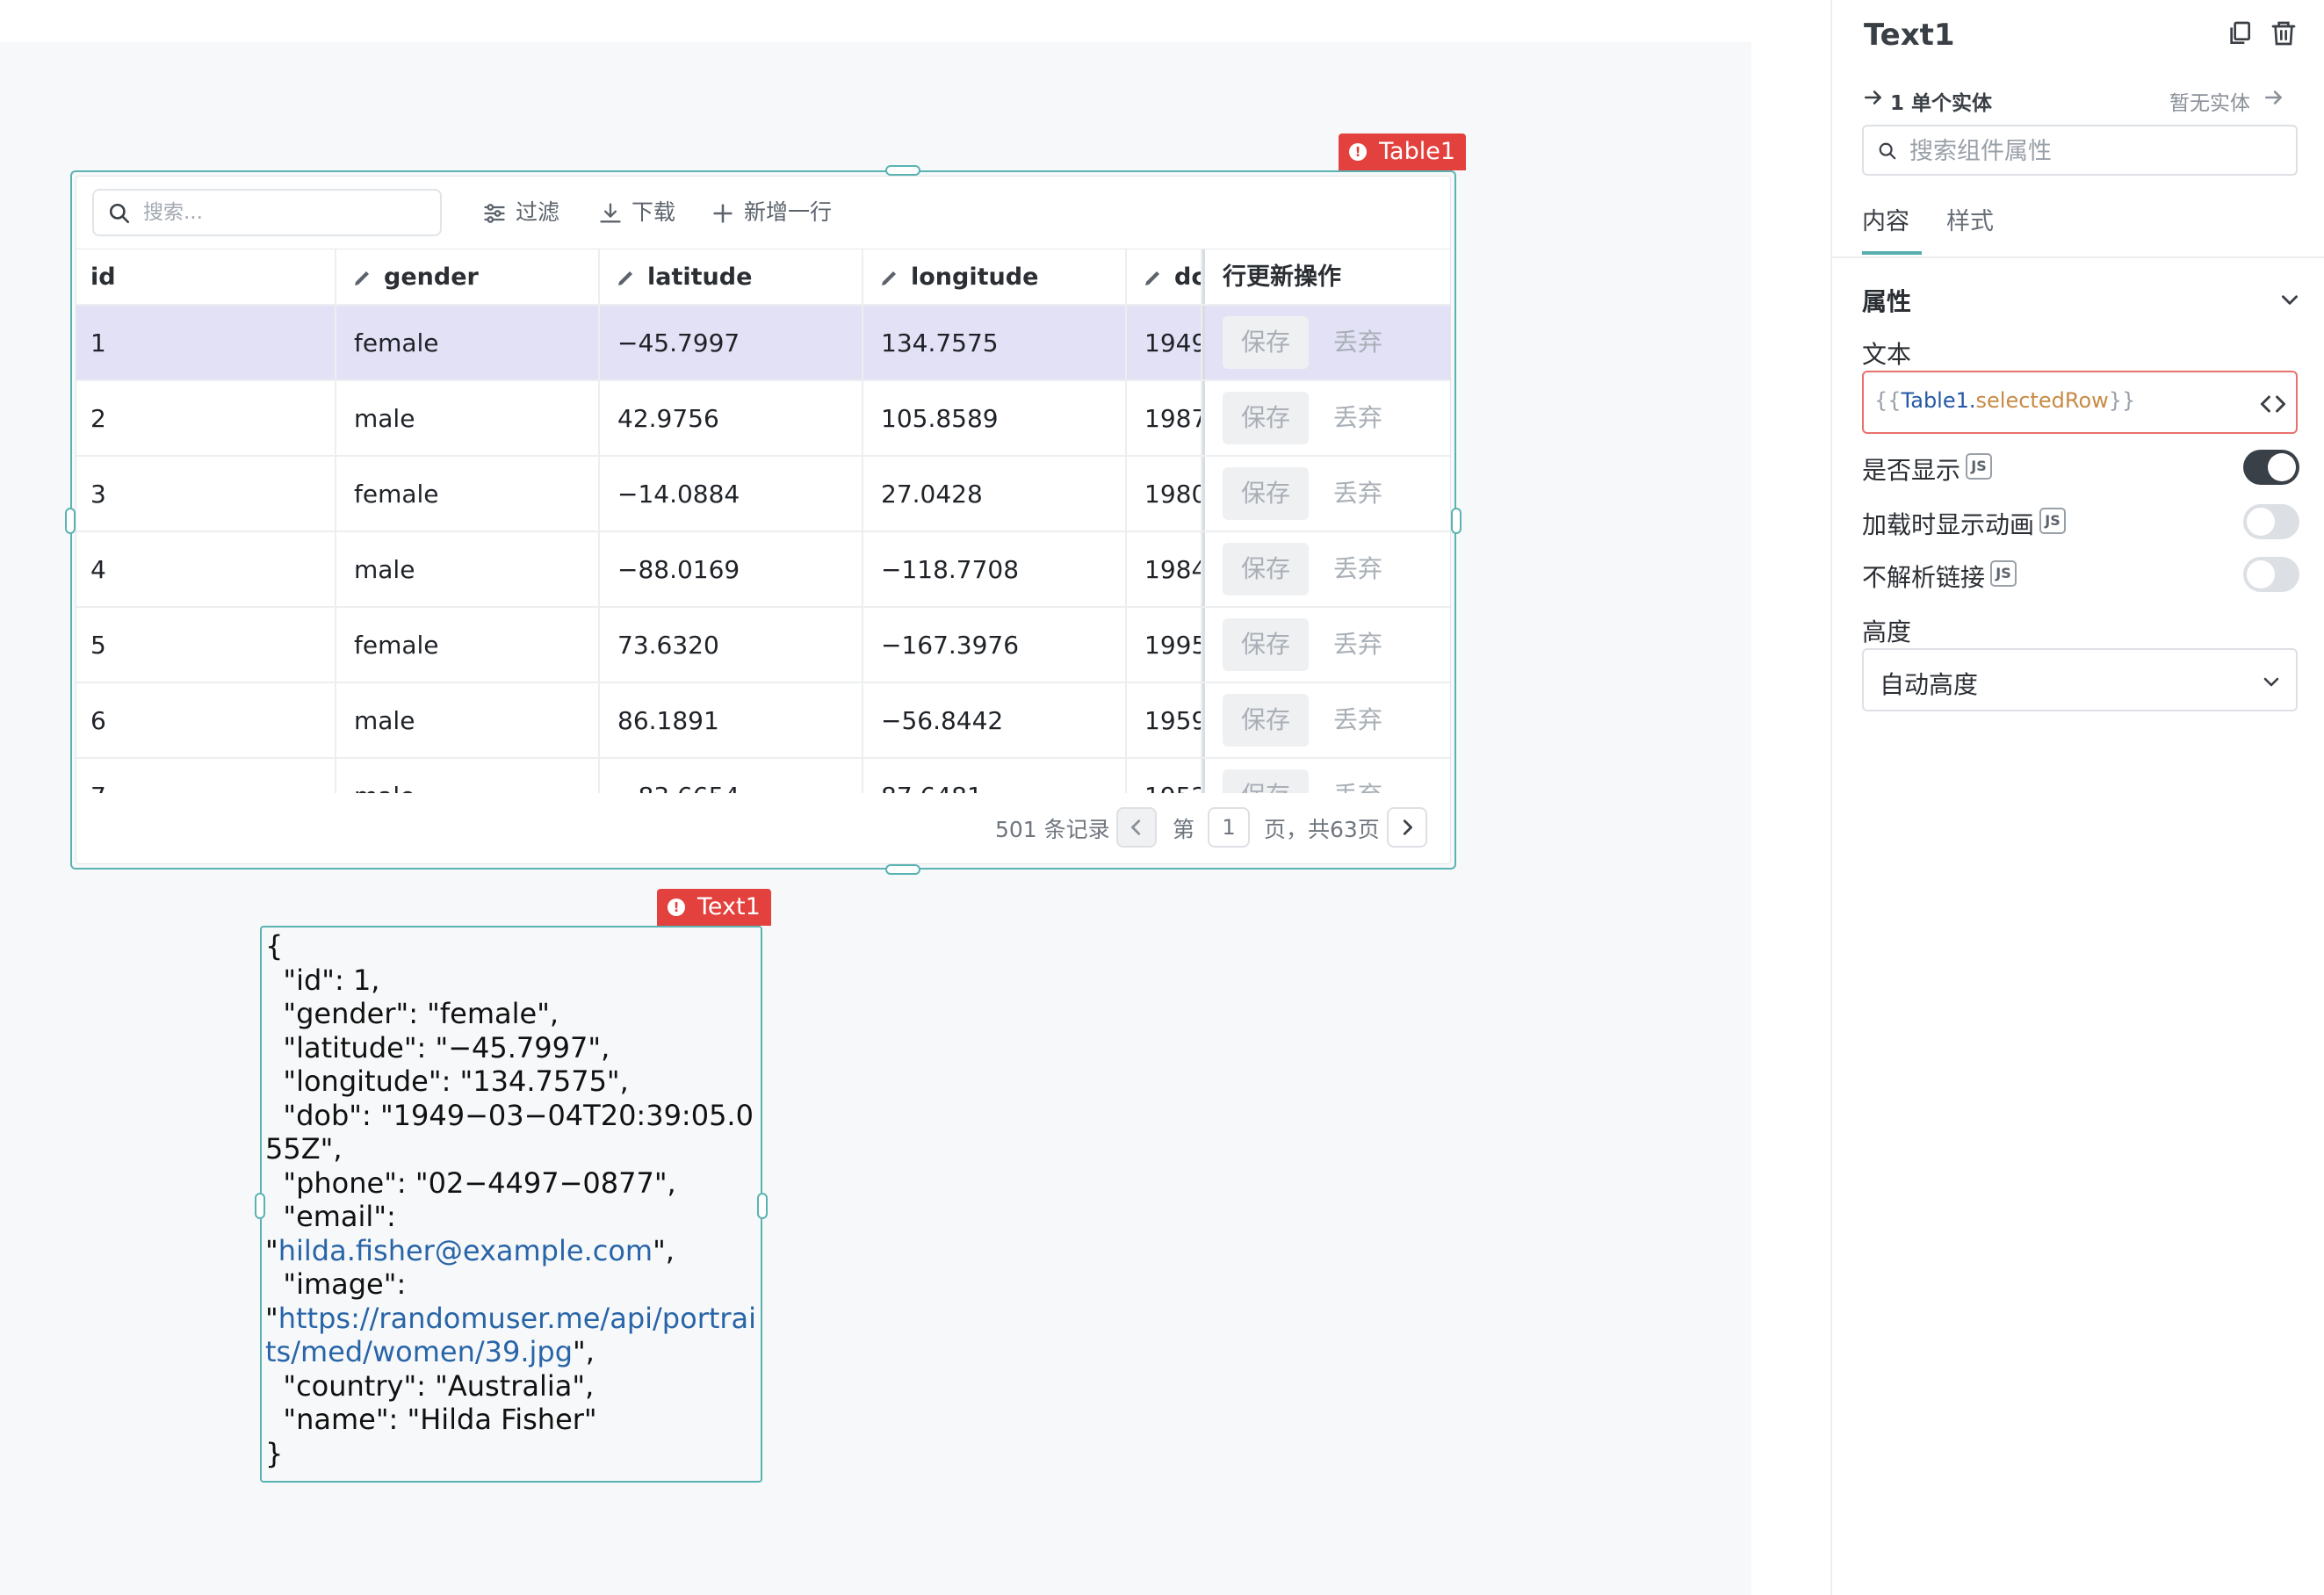 The height and width of the screenshot is (1595, 2324). What do you see at coordinates (995, 418) in the screenshot?
I see `table-cell-longitude: 105.8589` at bounding box center [995, 418].